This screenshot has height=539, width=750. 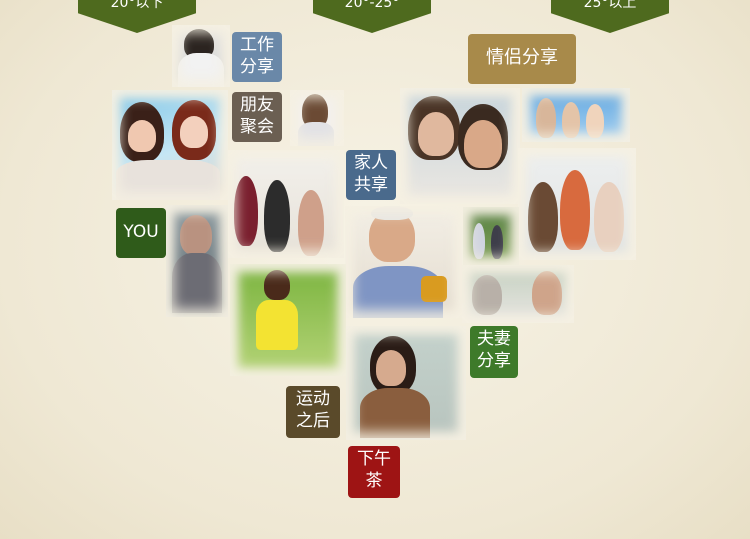 I want to click on tag-line: 朋友, so click(x=257, y=105).